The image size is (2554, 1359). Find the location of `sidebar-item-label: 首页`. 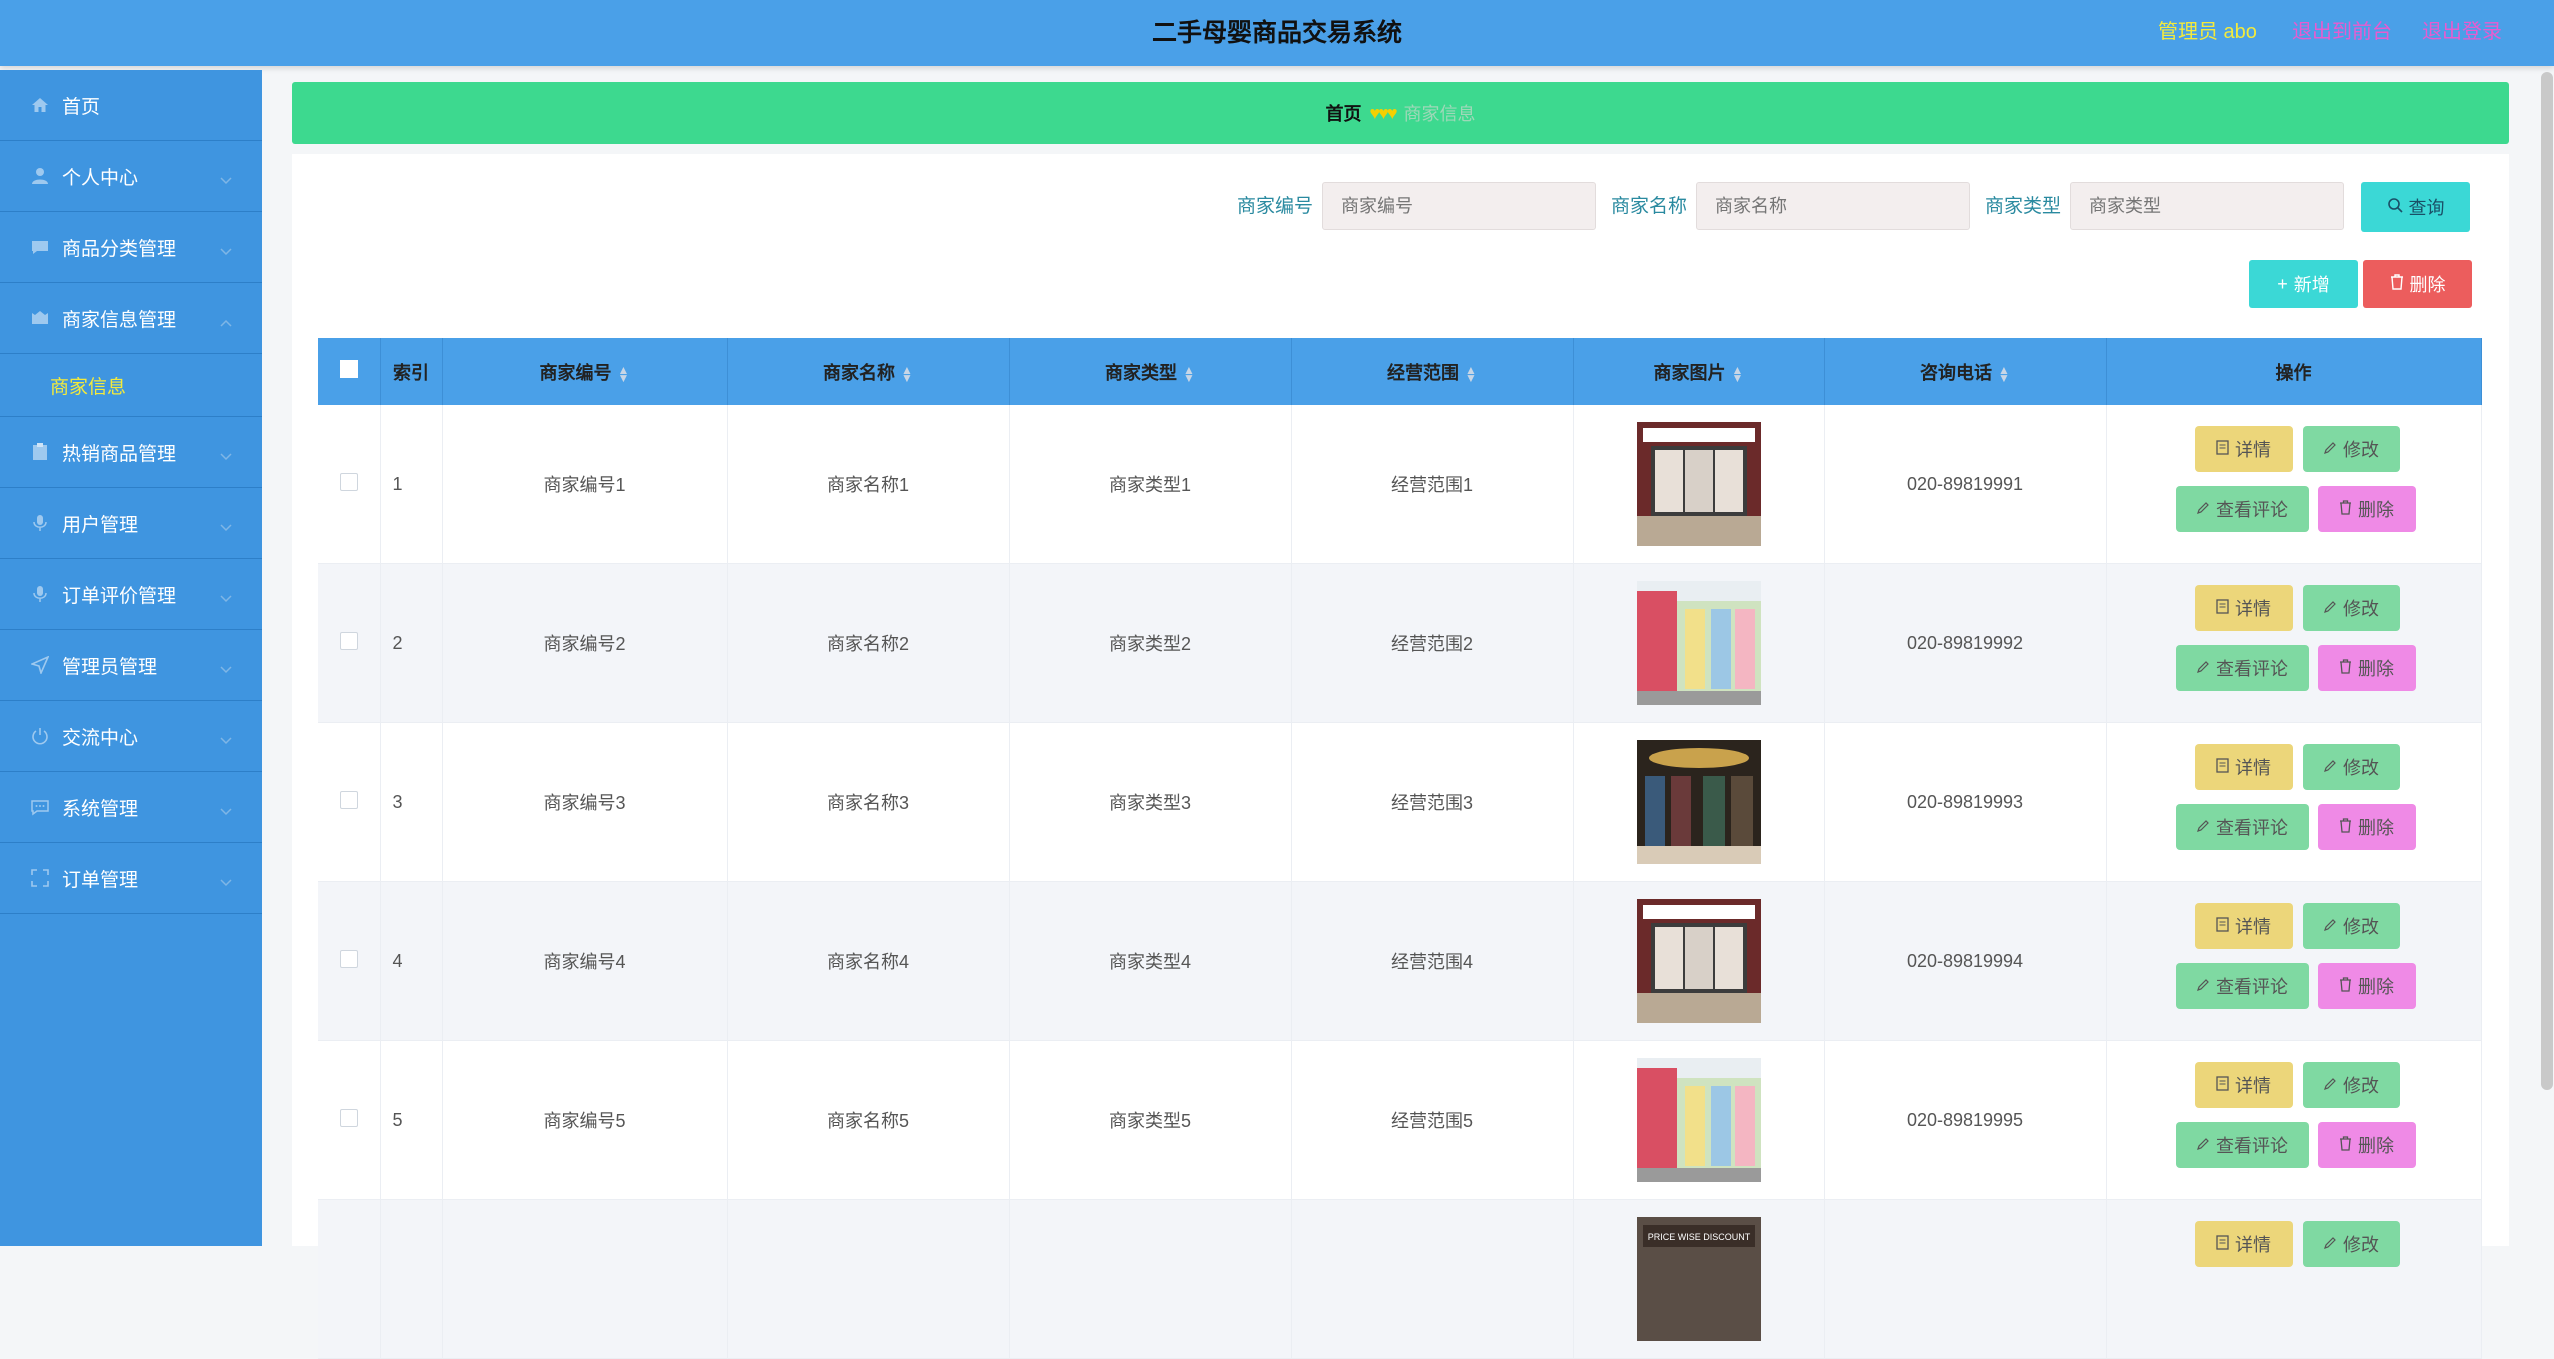

sidebar-item-label: 首页 is located at coordinates (81, 107).